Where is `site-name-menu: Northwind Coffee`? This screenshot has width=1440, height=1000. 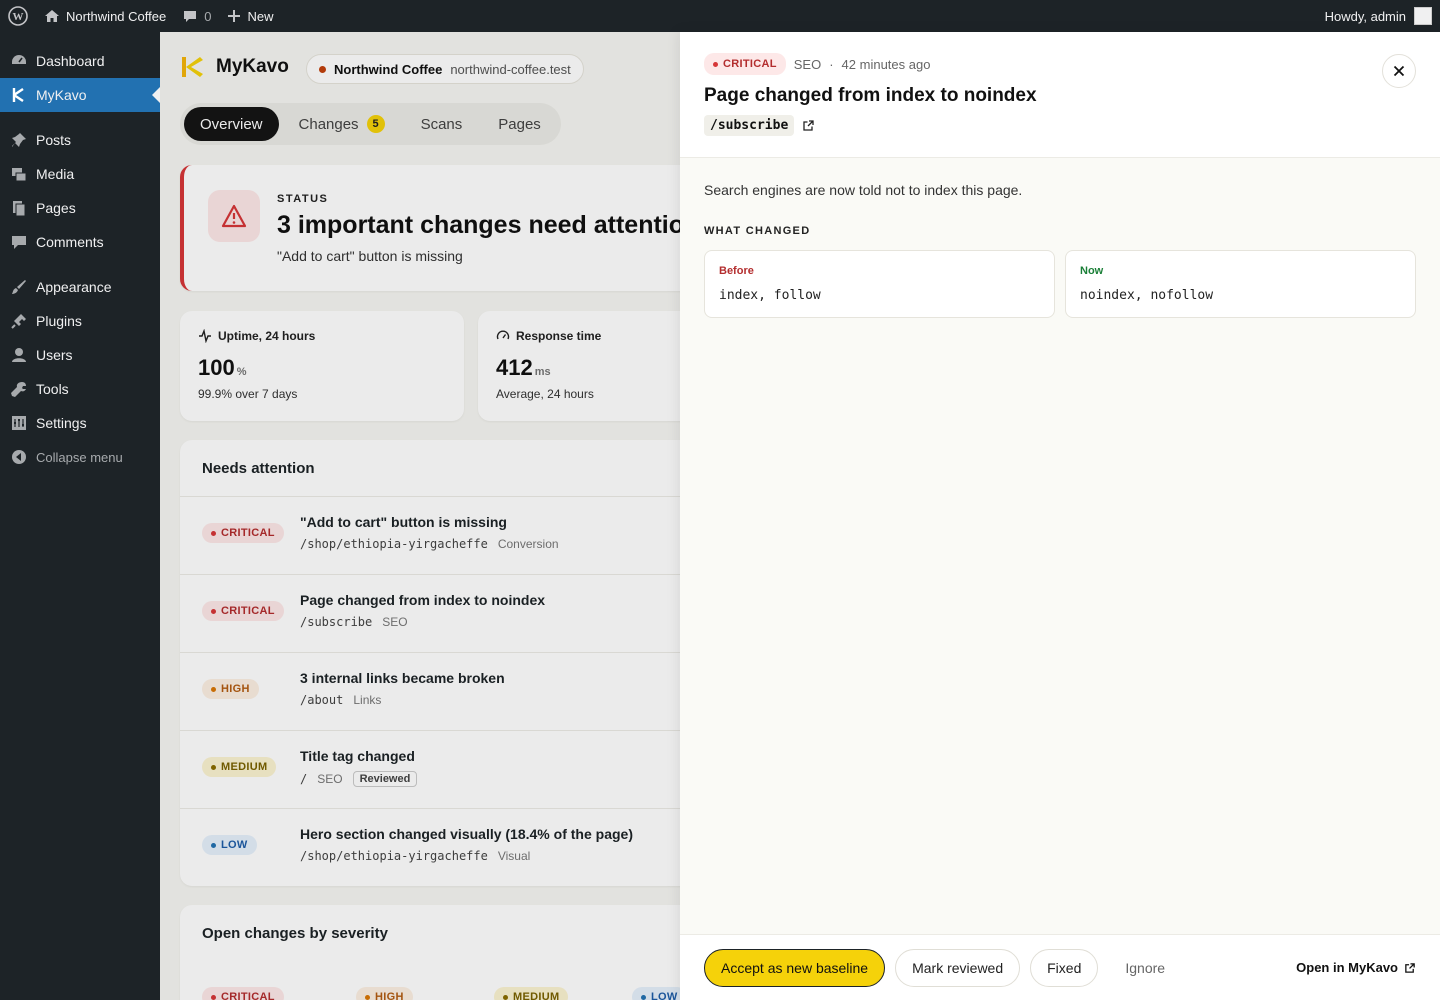 site-name-menu: Northwind Coffee is located at coordinates (105, 16).